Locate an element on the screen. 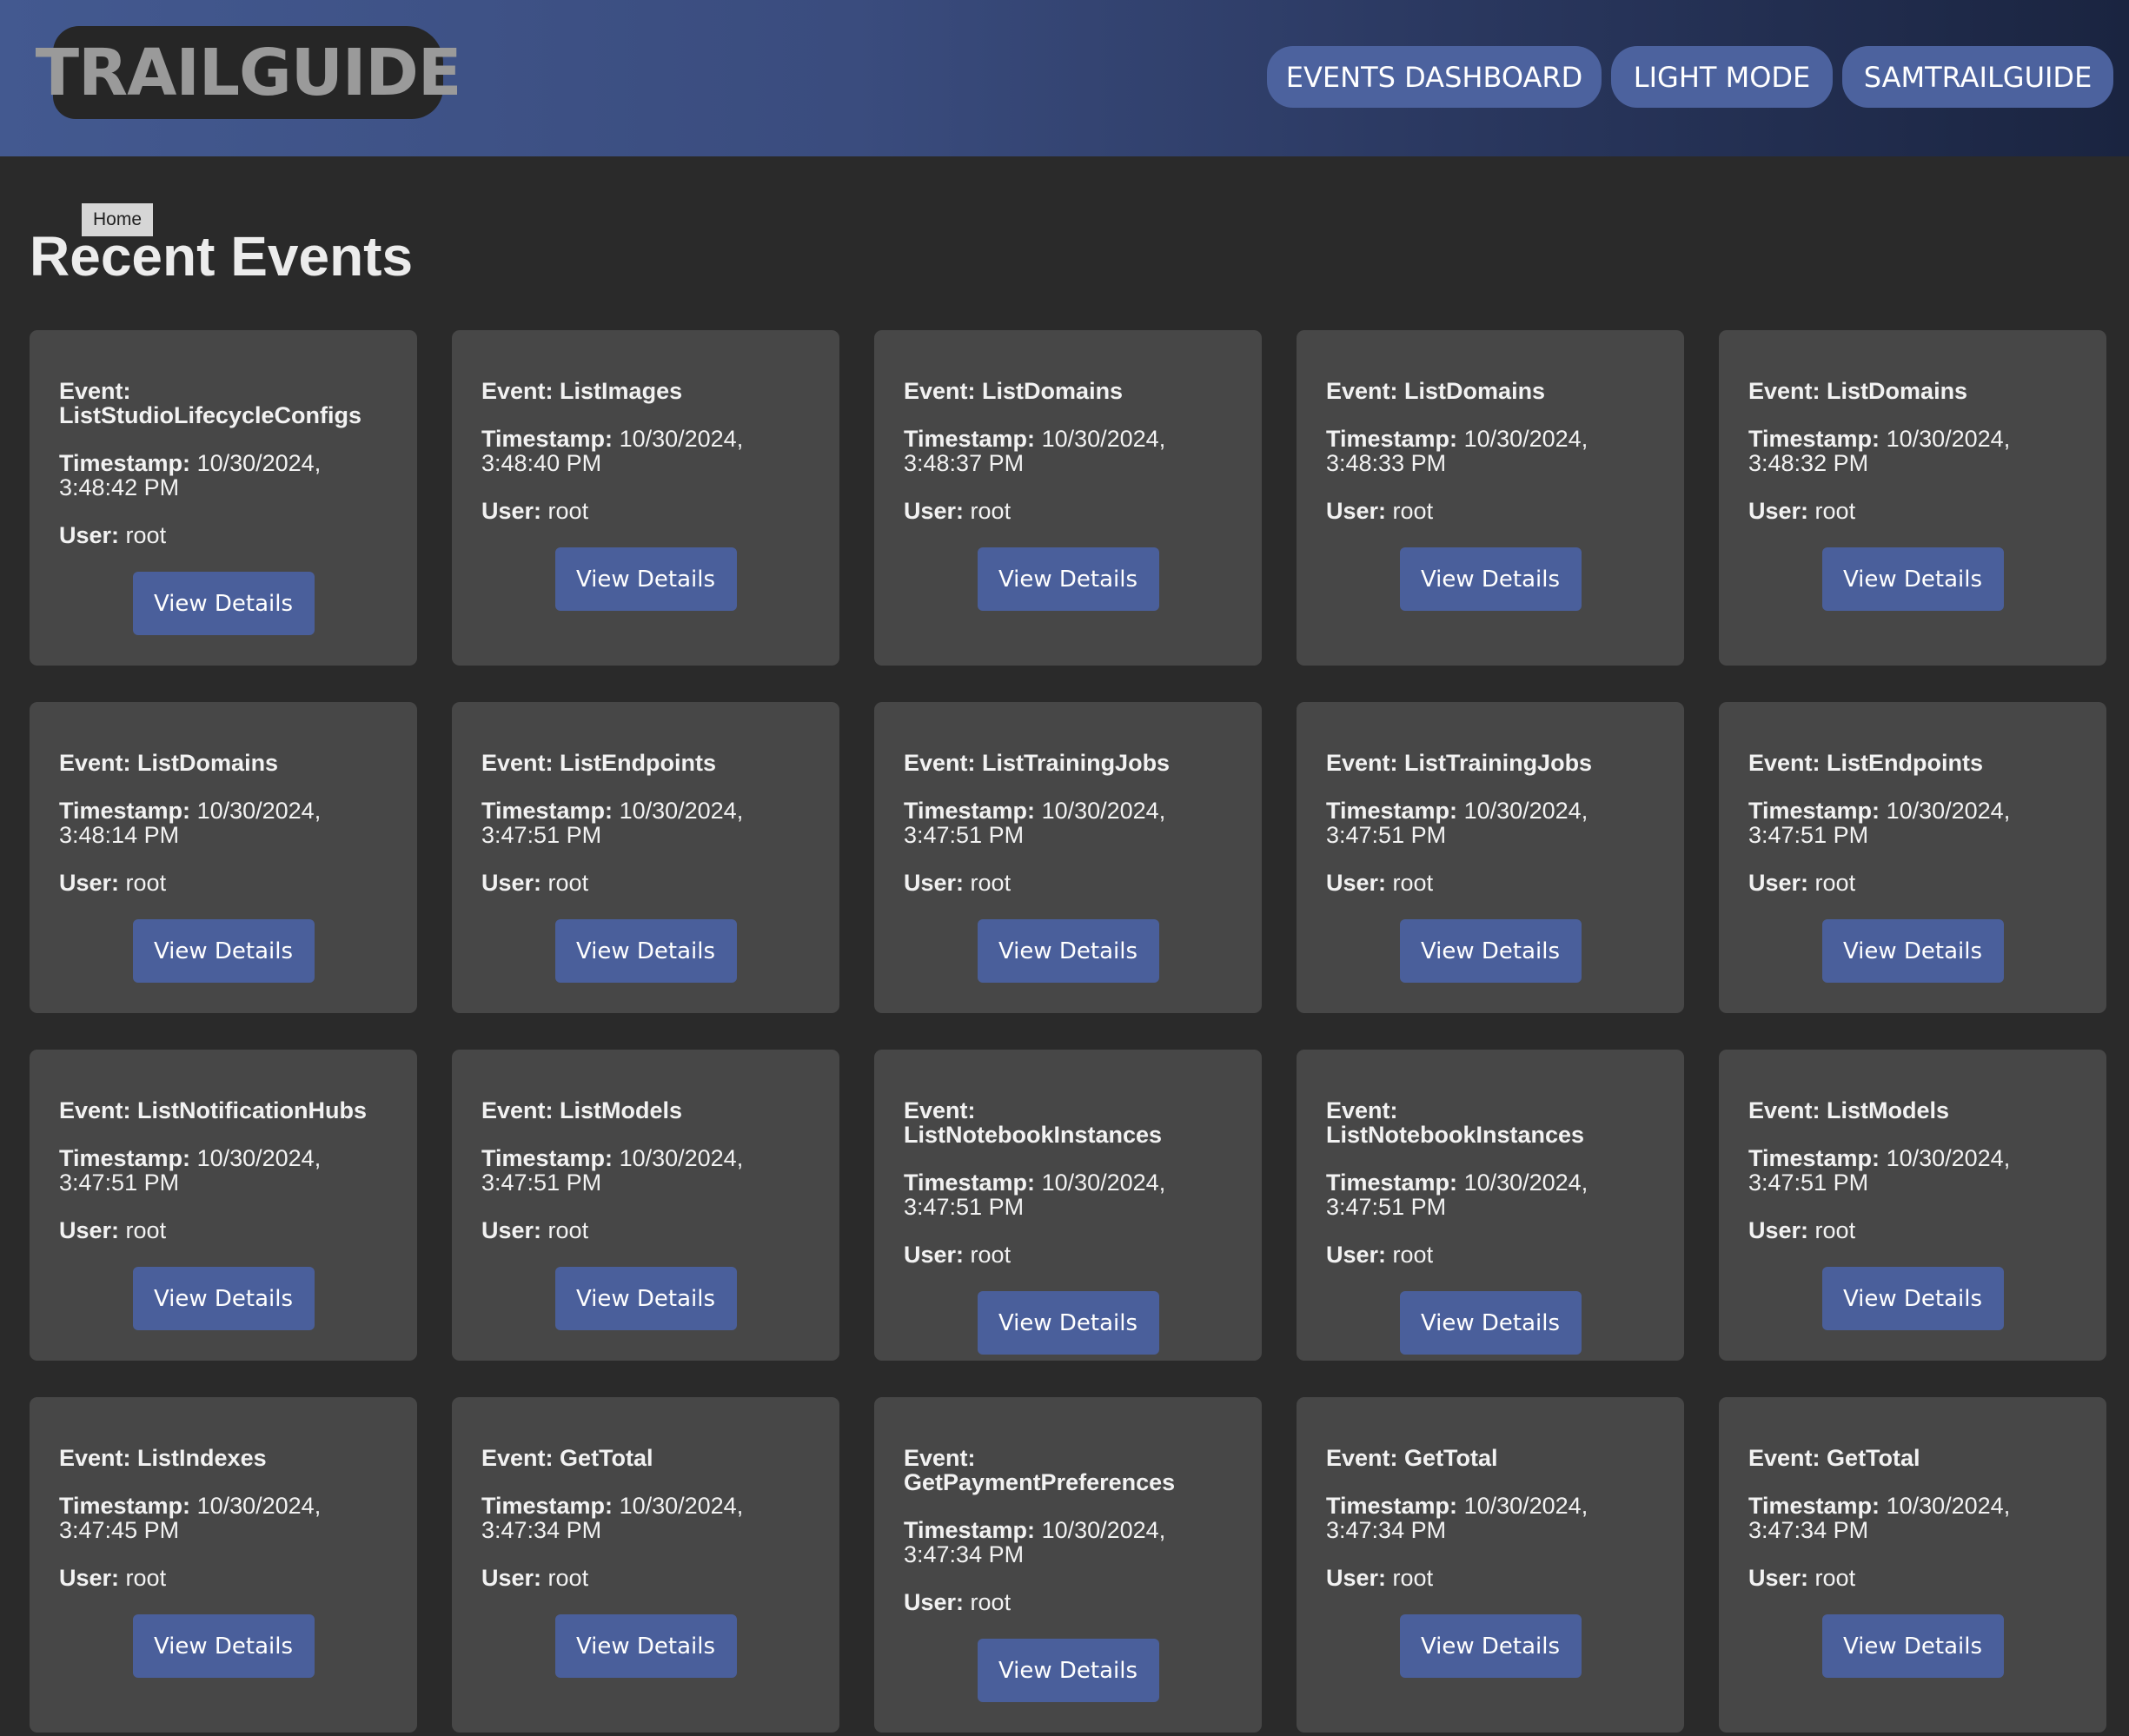 The image size is (2129, 1736). trailguide-logo: TRAILGUIDE is located at coordinates (248, 72).